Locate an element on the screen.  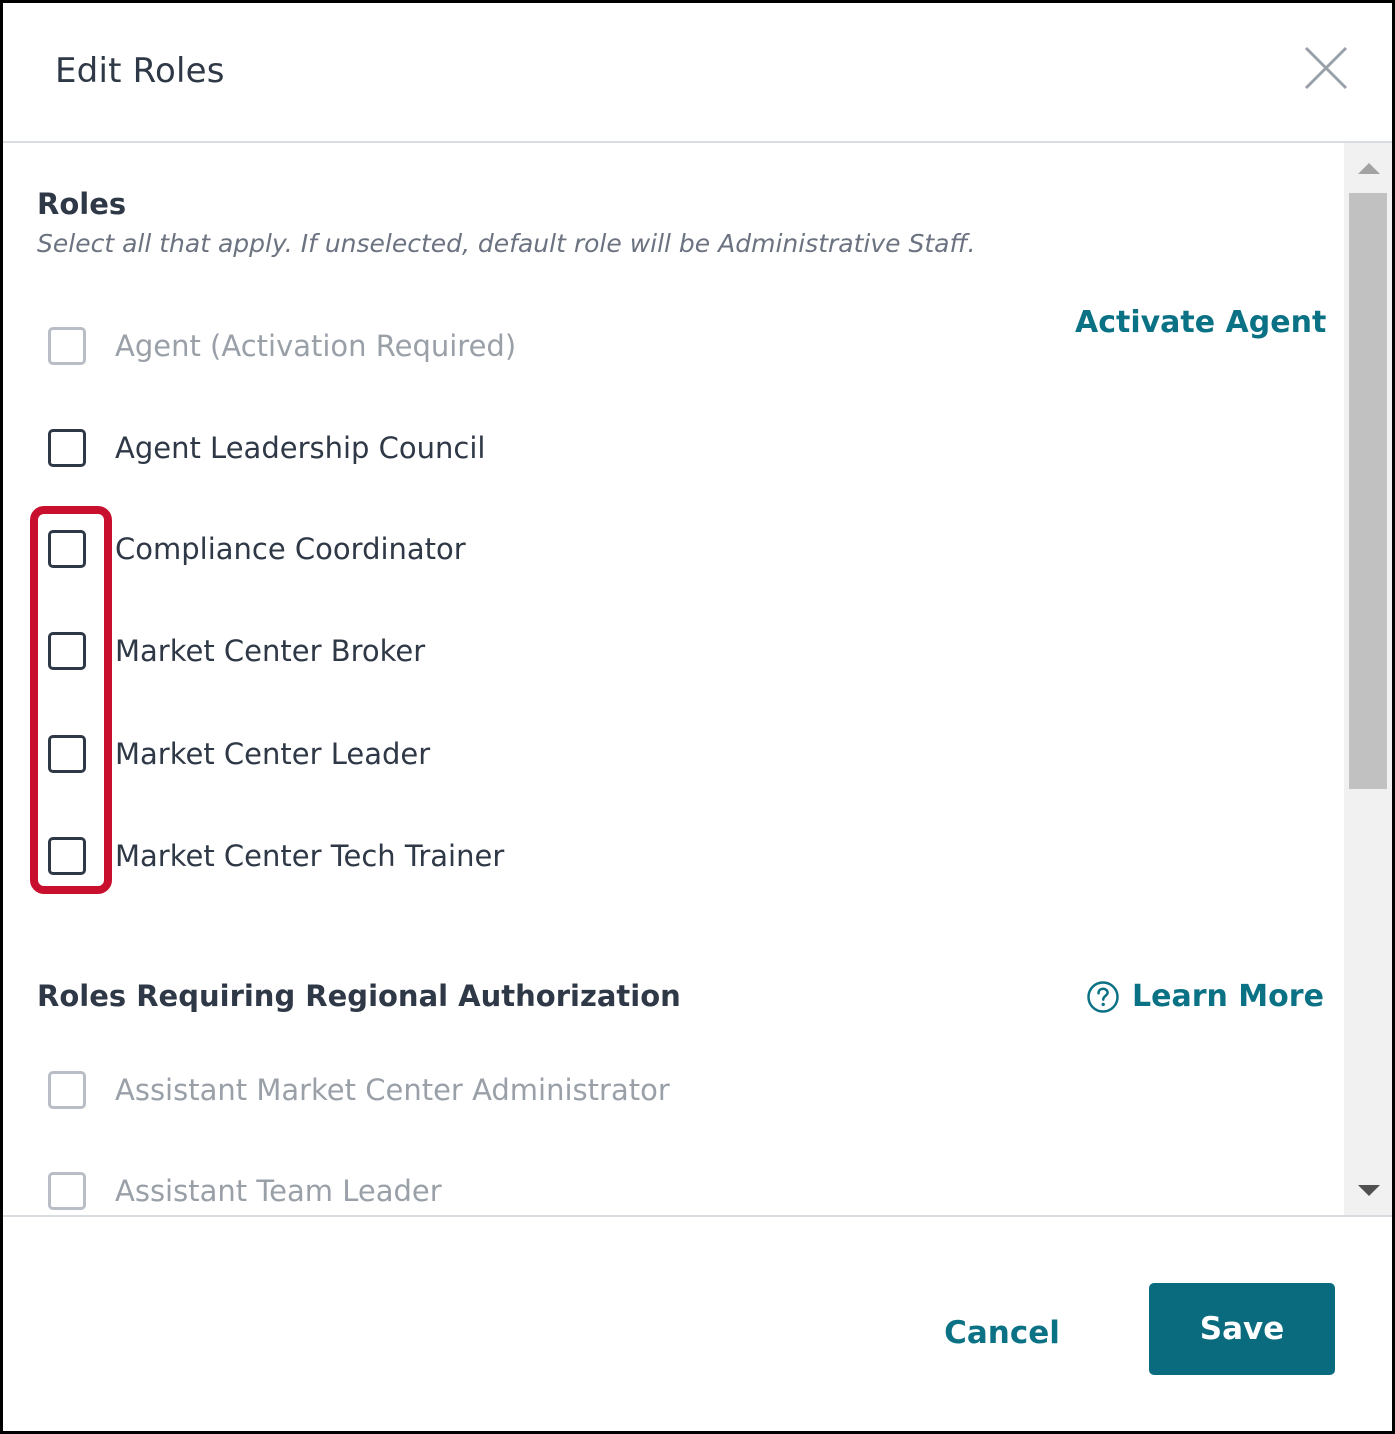
scroll-thumb is located at coordinates (1368, 491).